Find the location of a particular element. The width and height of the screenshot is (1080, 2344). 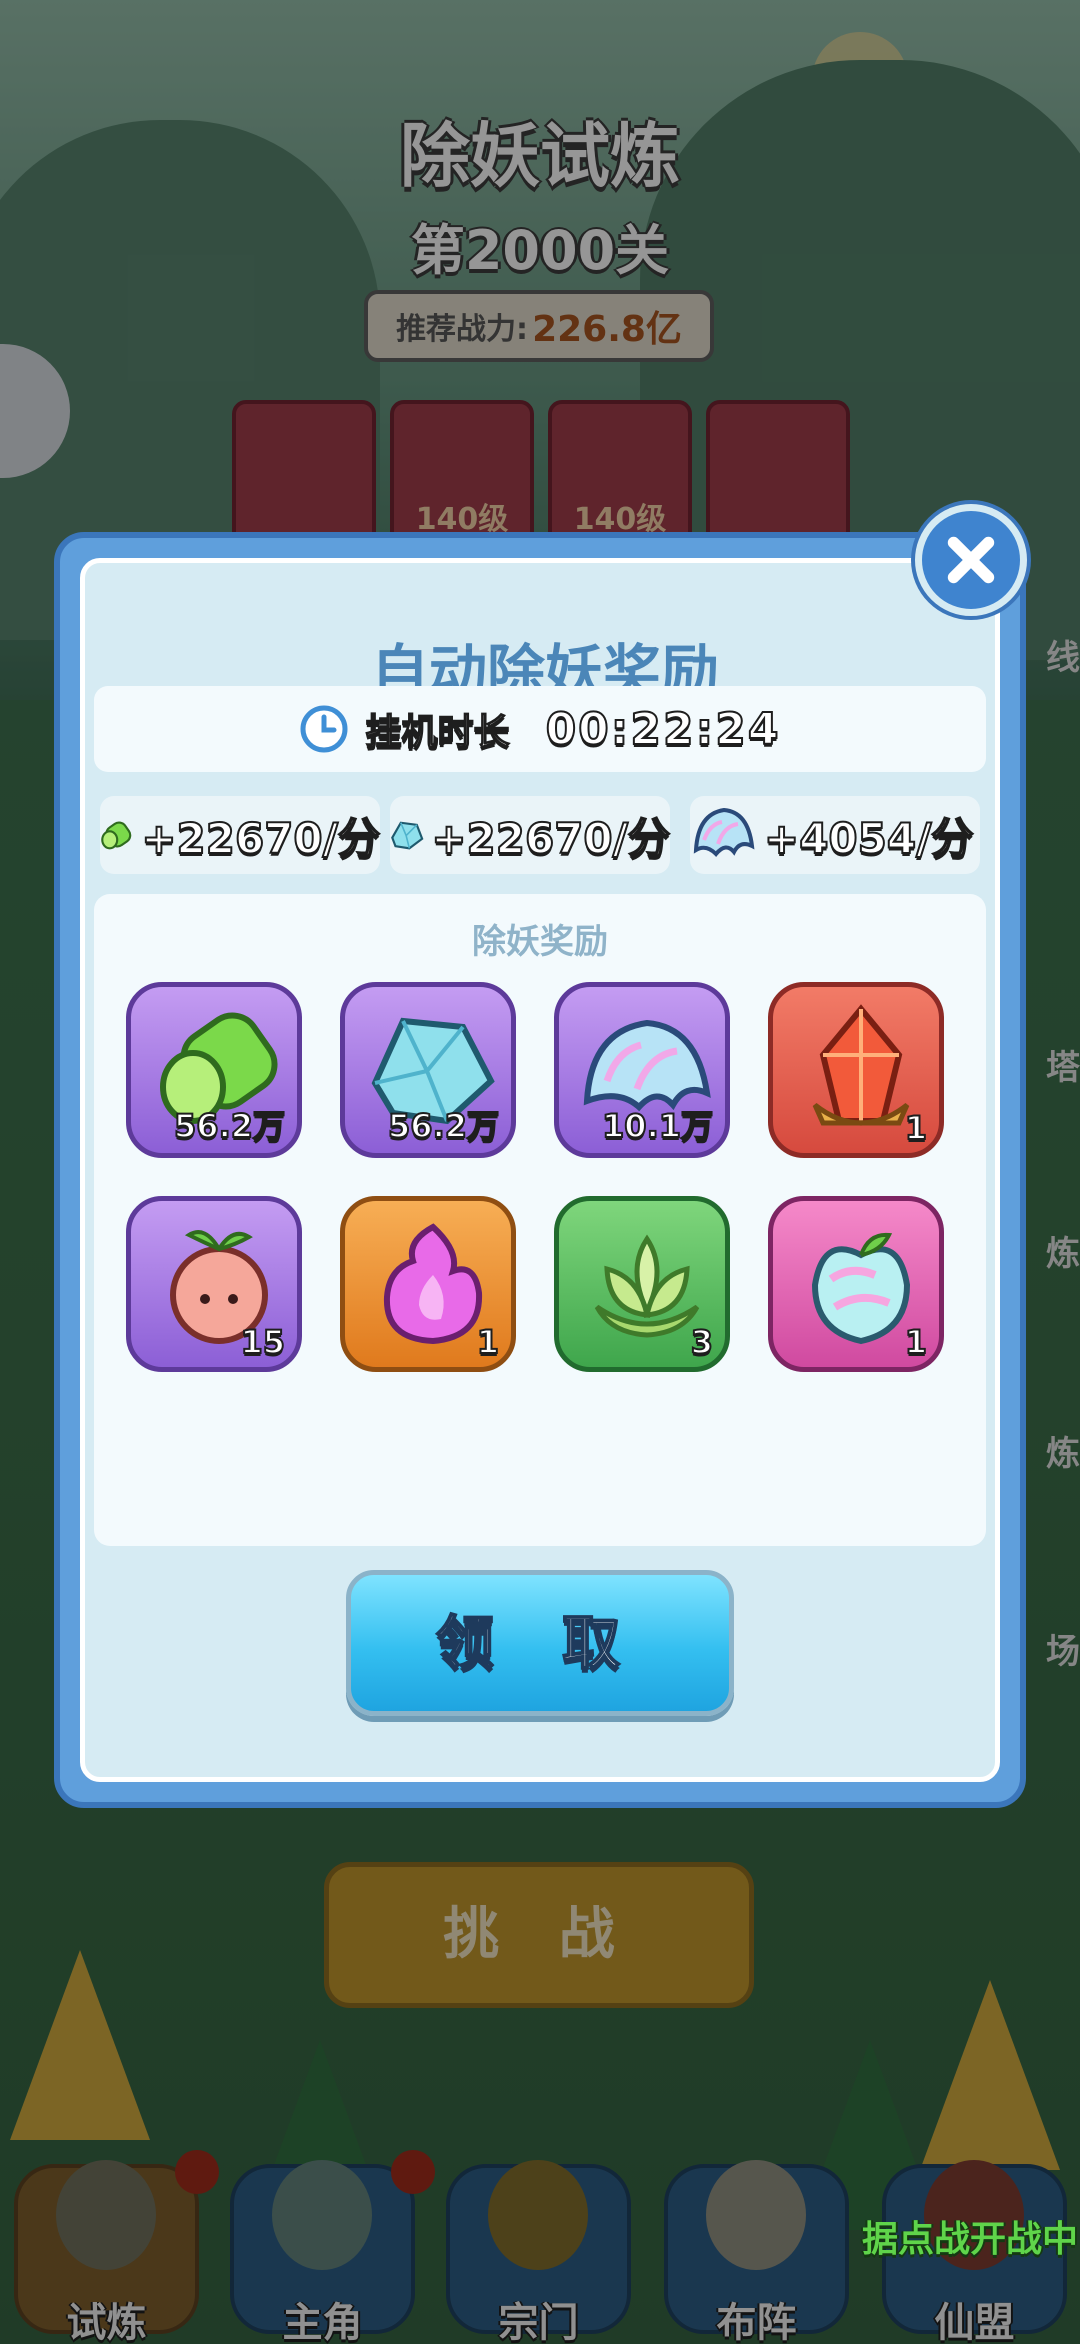

close-icon is located at coordinates (971, 560).